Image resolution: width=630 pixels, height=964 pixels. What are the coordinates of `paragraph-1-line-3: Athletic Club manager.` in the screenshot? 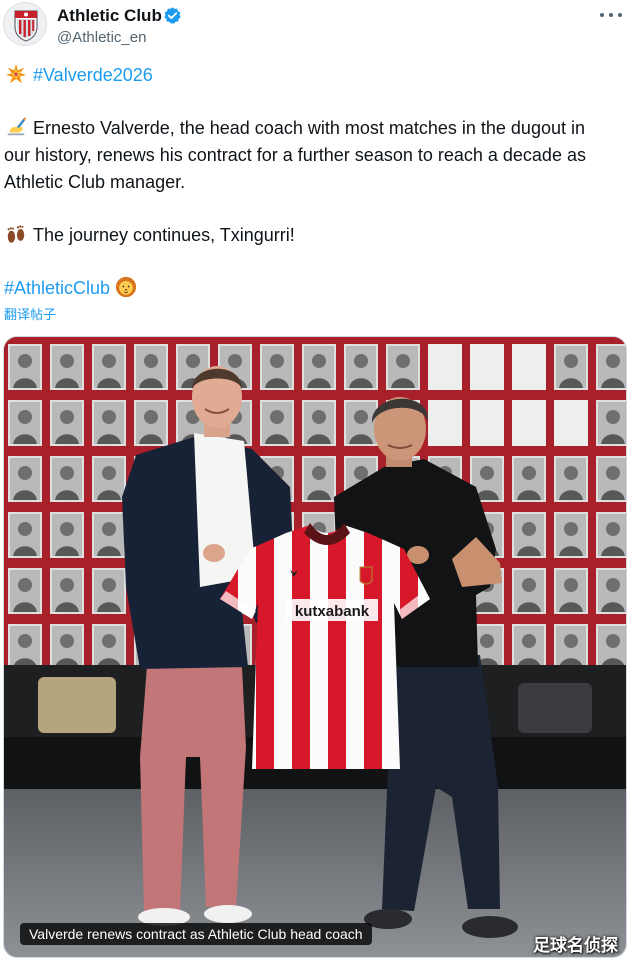 It's located at (95, 182).